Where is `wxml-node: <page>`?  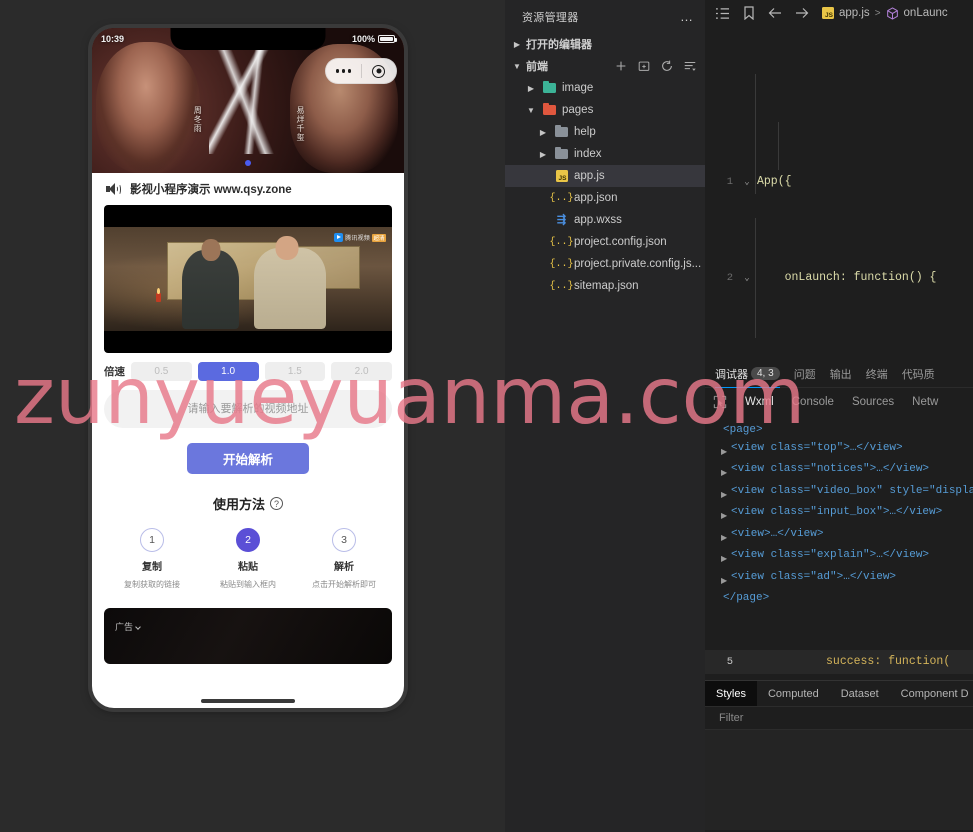 wxml-node: <page> is located at coordinates (843, 431).